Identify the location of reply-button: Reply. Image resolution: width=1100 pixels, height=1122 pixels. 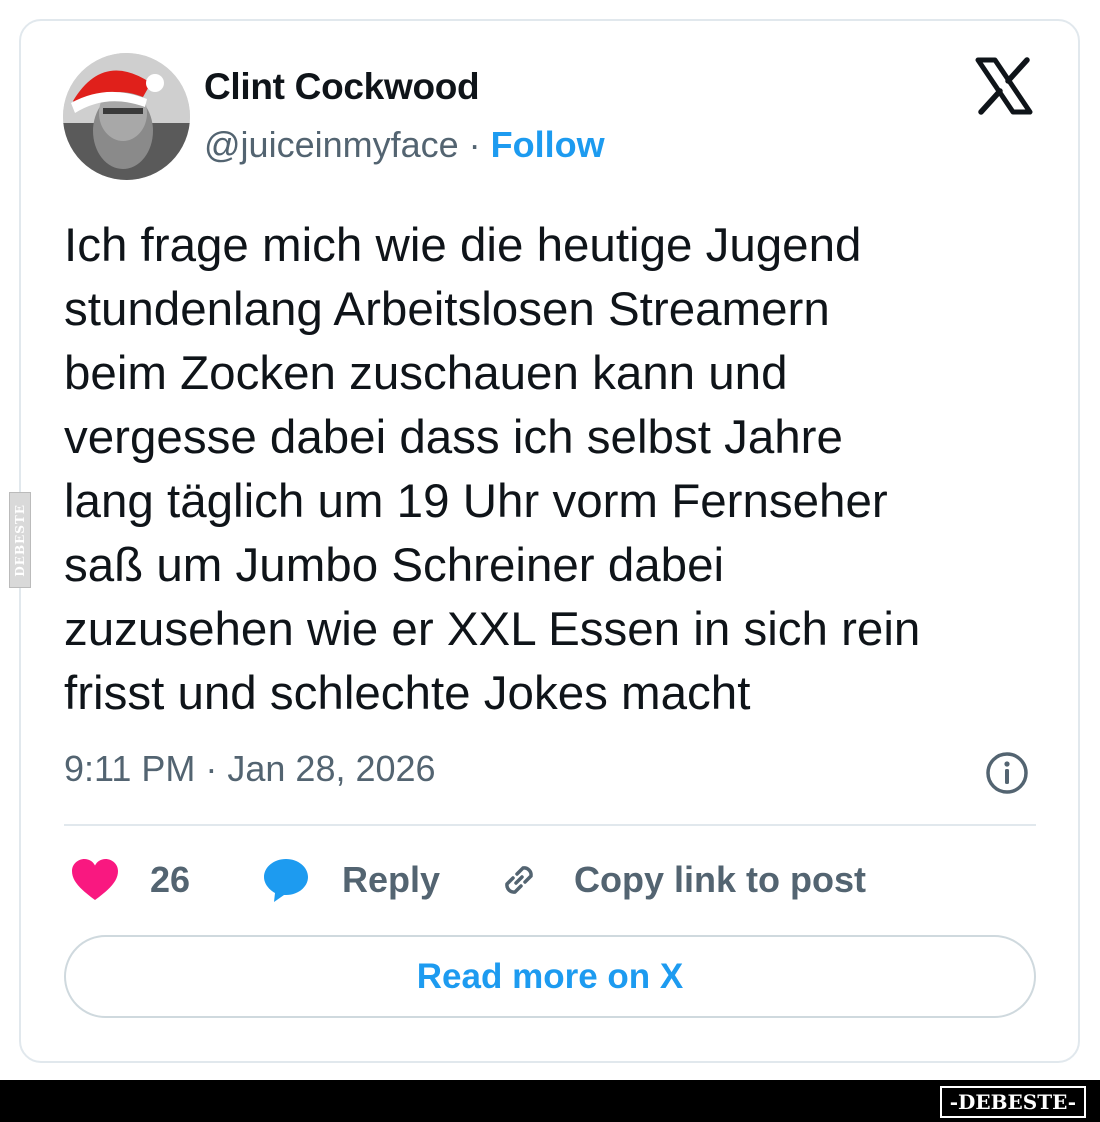
(351, 880).